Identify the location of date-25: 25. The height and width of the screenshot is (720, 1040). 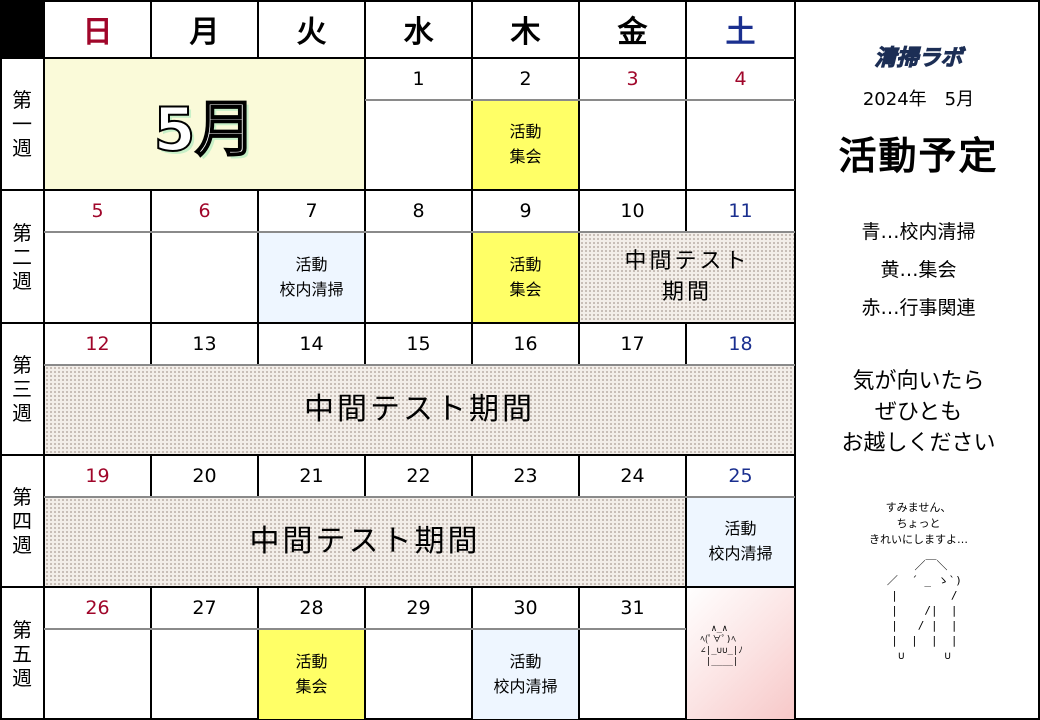
(740, 476).